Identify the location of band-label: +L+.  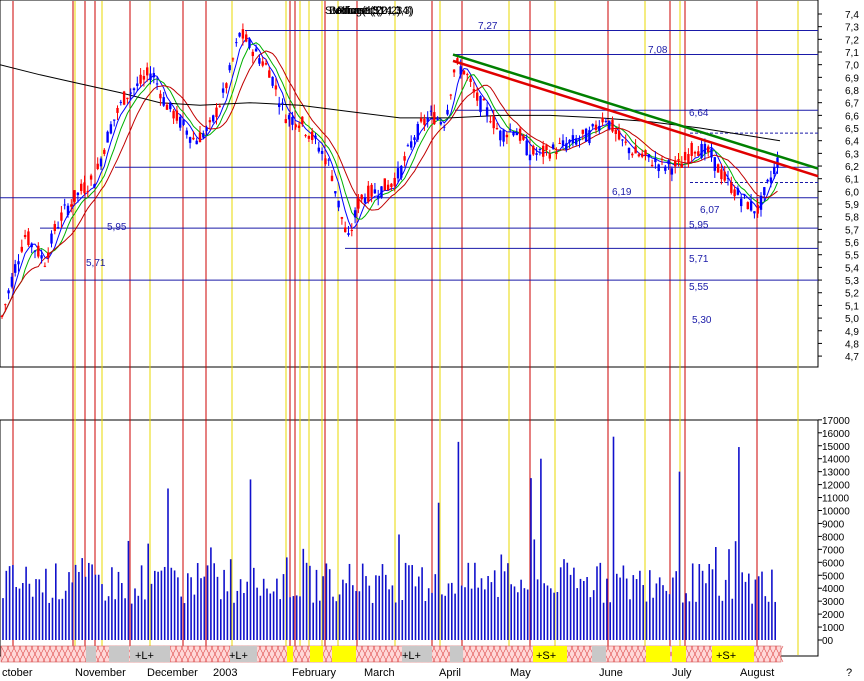
(238, 656).